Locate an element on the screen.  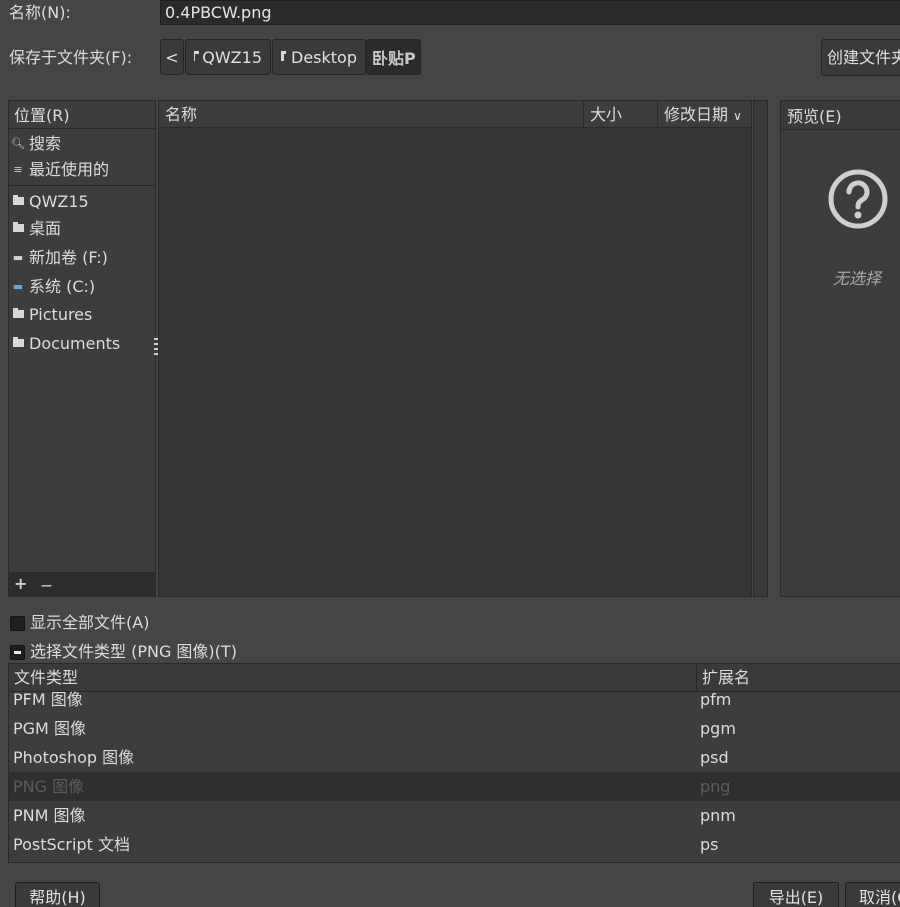
system-drive-icon: ▬ is located at coordinates (18, 286).